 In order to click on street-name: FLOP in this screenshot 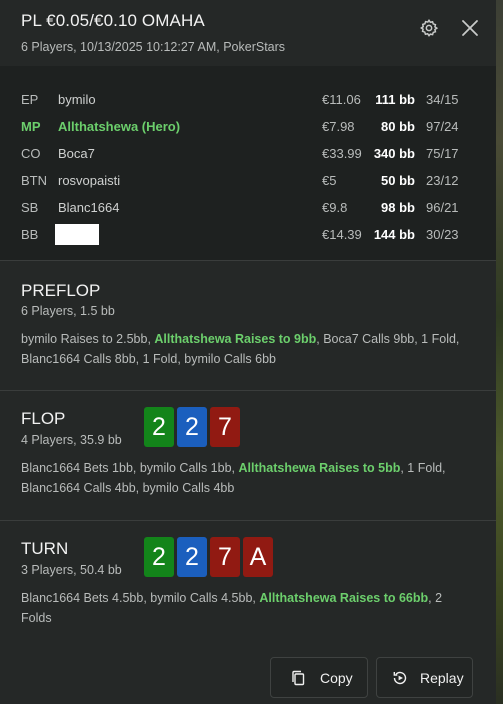, I will do `click(43, 418)`.